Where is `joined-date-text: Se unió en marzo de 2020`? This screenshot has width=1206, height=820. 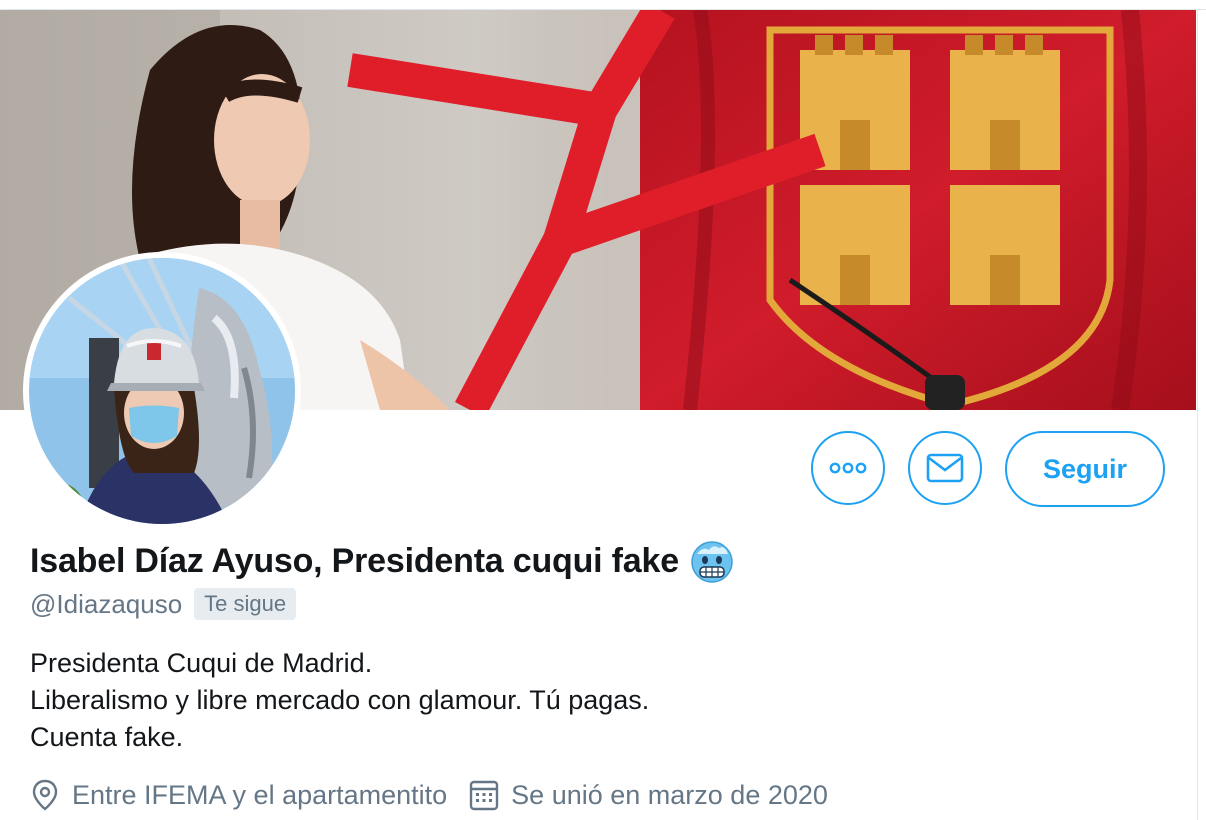 joined-date-text: Se unió en marzo de 2020 is located at coordinates (669, 794).